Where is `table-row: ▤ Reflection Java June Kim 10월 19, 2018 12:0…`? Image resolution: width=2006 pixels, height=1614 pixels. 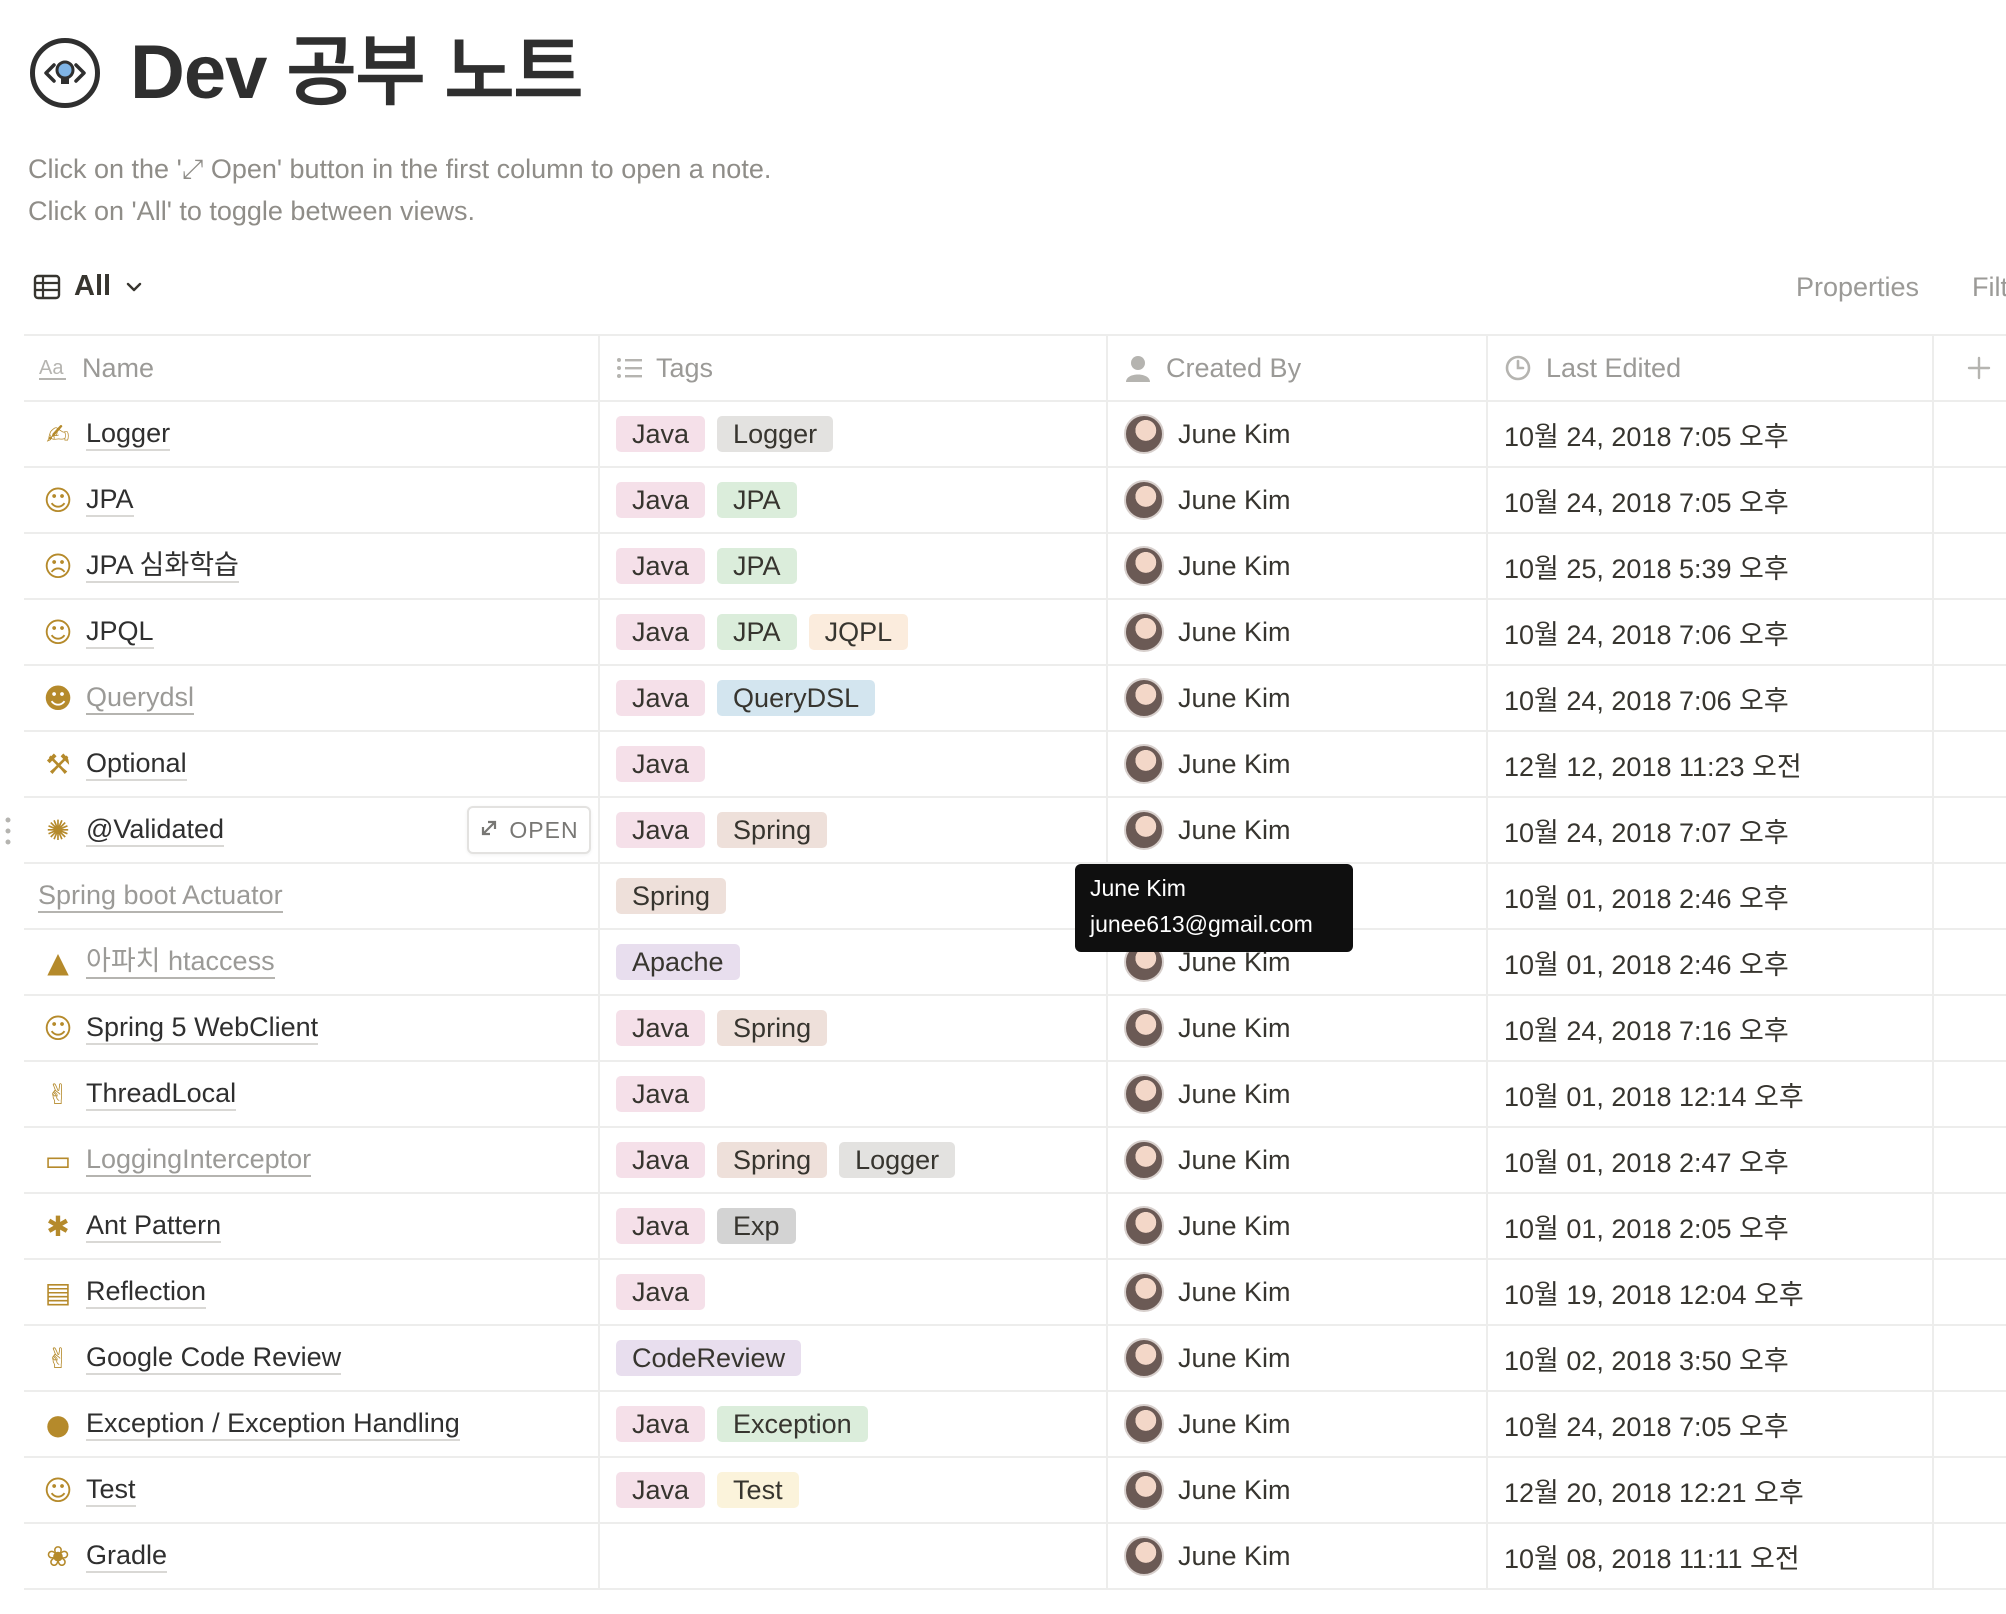 table-row: ▤ Reflection Java June Kim 10월 19, 2018 12:0… is located at coordinates (1015, 1293).